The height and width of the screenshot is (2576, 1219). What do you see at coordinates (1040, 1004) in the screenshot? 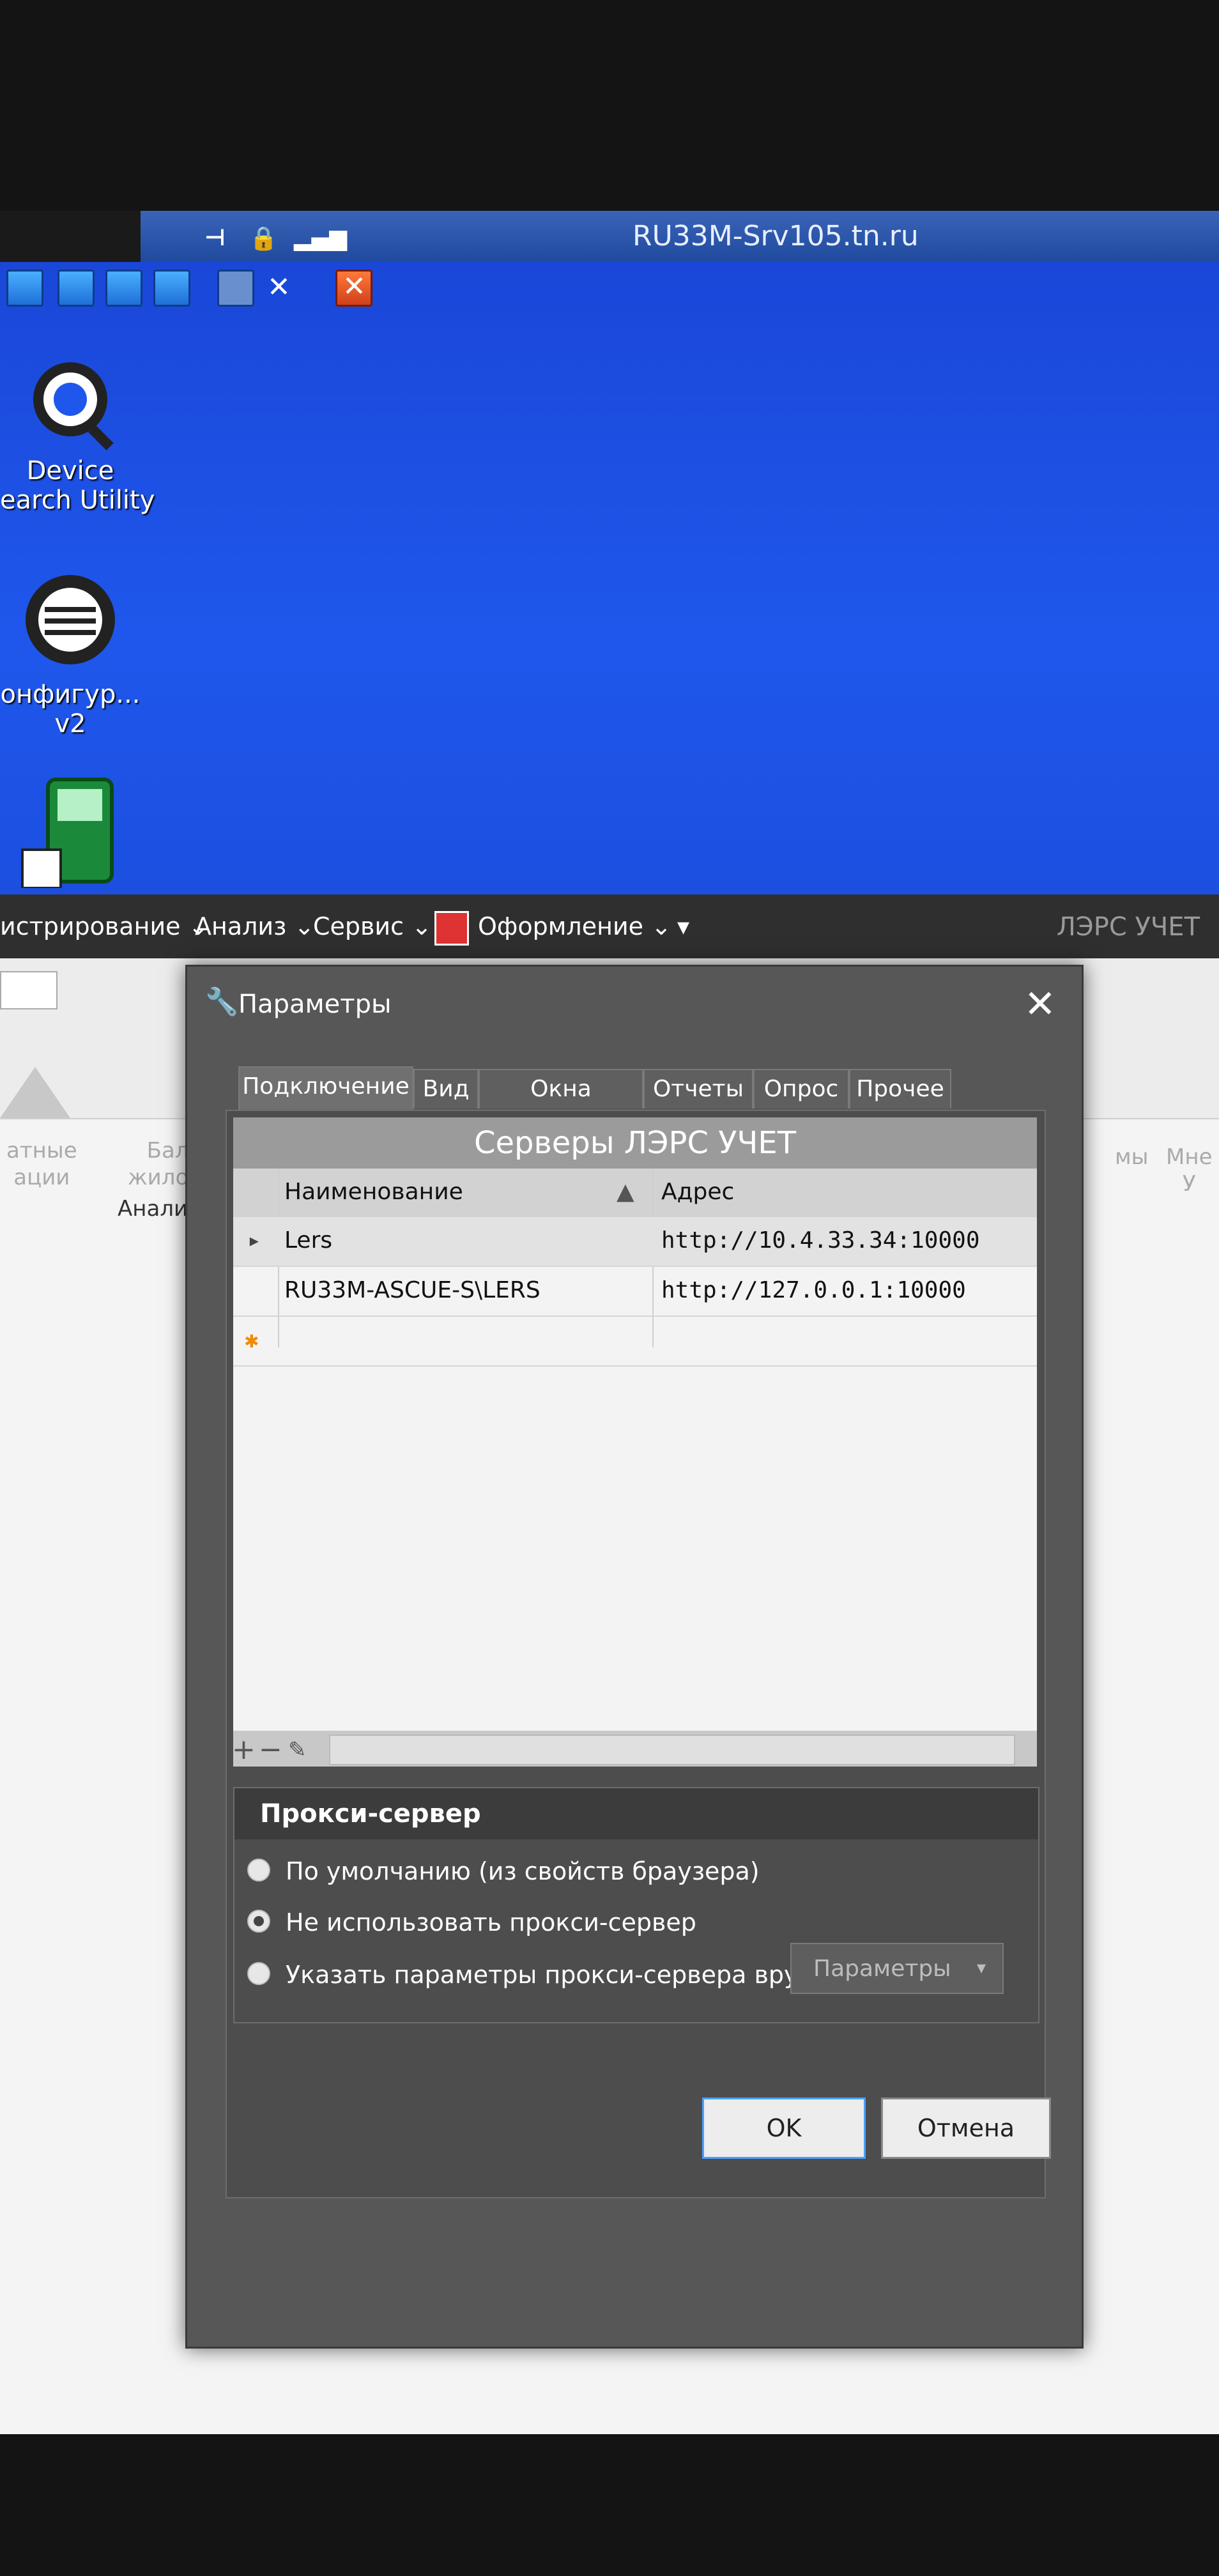
I see `close-icon: ✕` at bounding box center [1040, 1004].